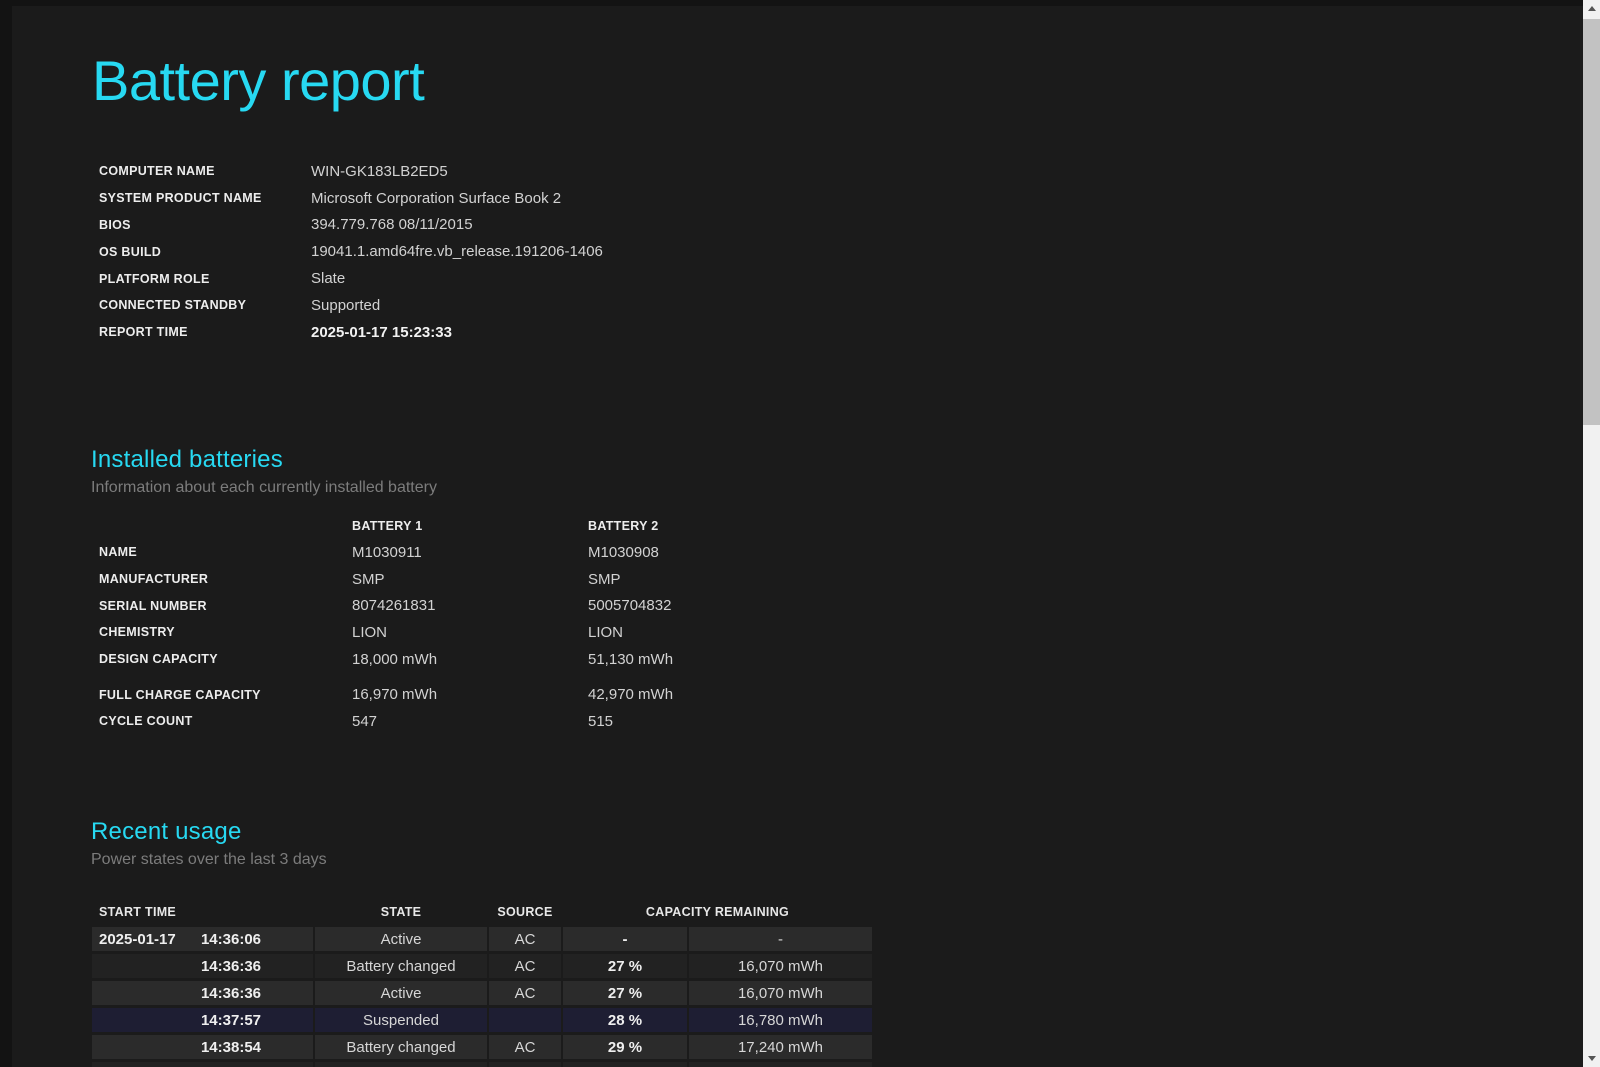  I want to click on battery-row-label: CYCLE COUNT, so click(146, 721).